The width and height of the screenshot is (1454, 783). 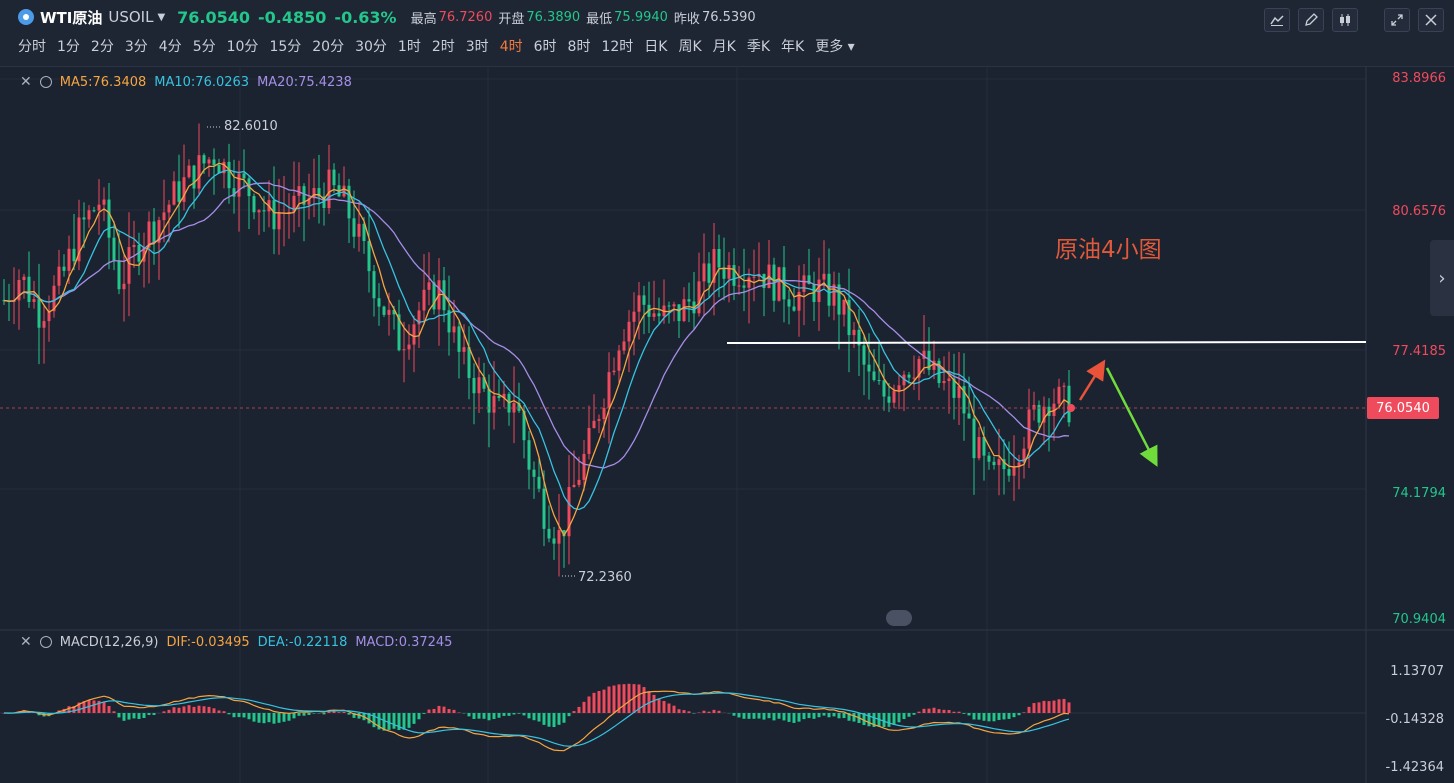 I want to click on timeframe-tab: 周K, so click(x=689, y=46).